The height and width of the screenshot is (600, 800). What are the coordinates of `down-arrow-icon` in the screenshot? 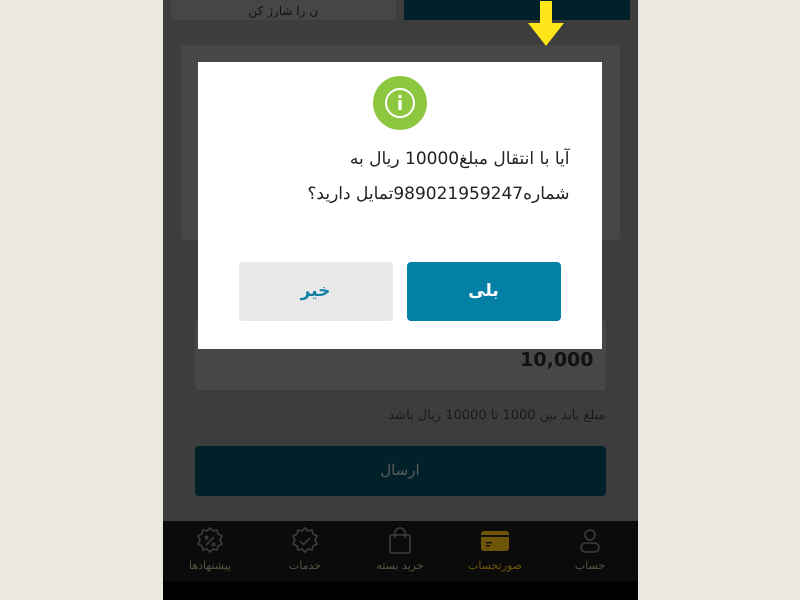 It's located at (545, 24).